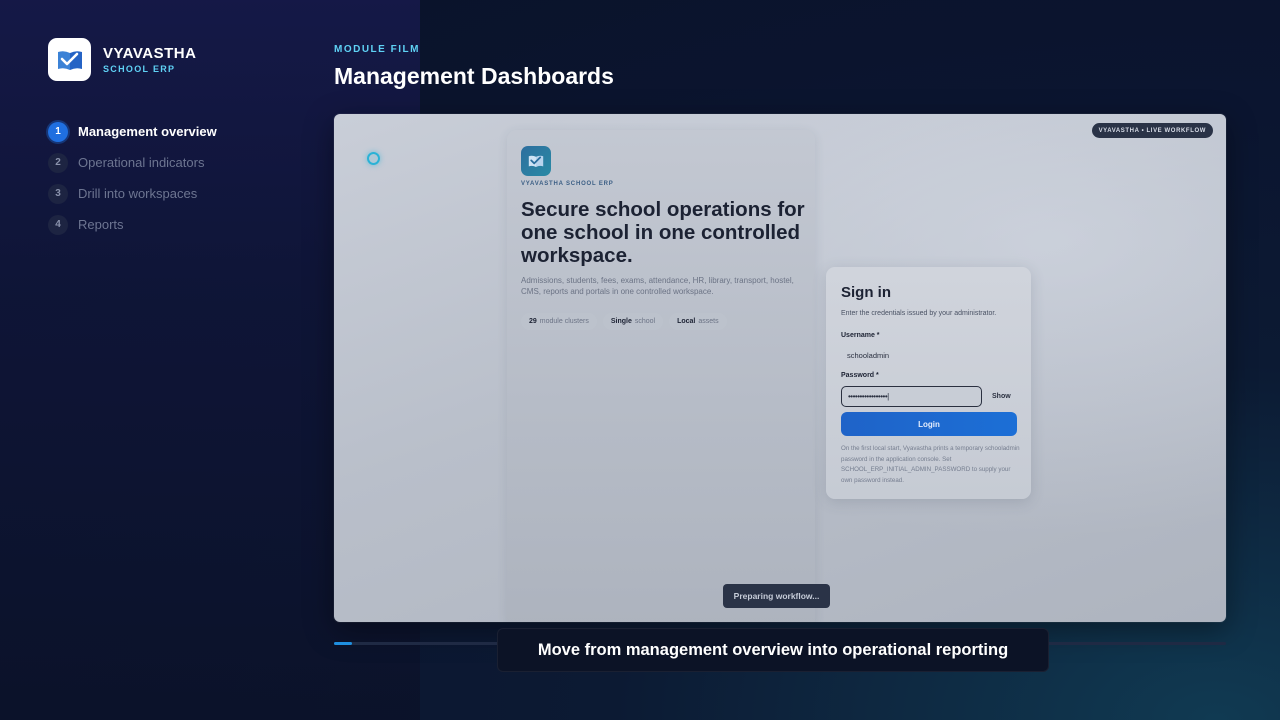 This screenshot has width=1280, height=720. Describe the element at coordinates (1152, 130) in the screenshot. I see `live-workflow-badge: VYAVASTHA • LIVE WORKFLOW` at that location.